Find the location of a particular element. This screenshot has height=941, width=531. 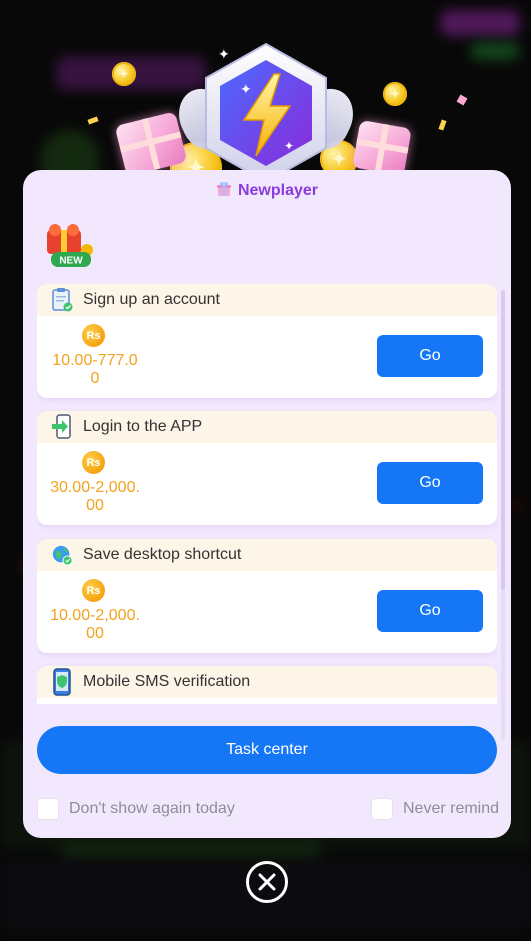

task-reward: 30.00-2,000.00 is located at coordinates (95, 496).